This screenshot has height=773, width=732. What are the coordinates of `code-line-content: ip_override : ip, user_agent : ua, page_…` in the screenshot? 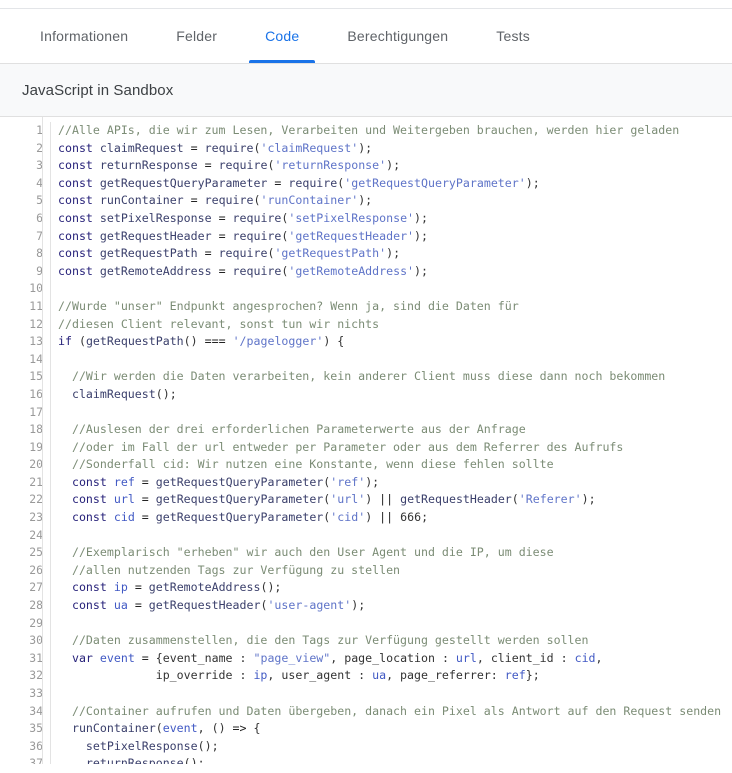 It's located at (391, 676).